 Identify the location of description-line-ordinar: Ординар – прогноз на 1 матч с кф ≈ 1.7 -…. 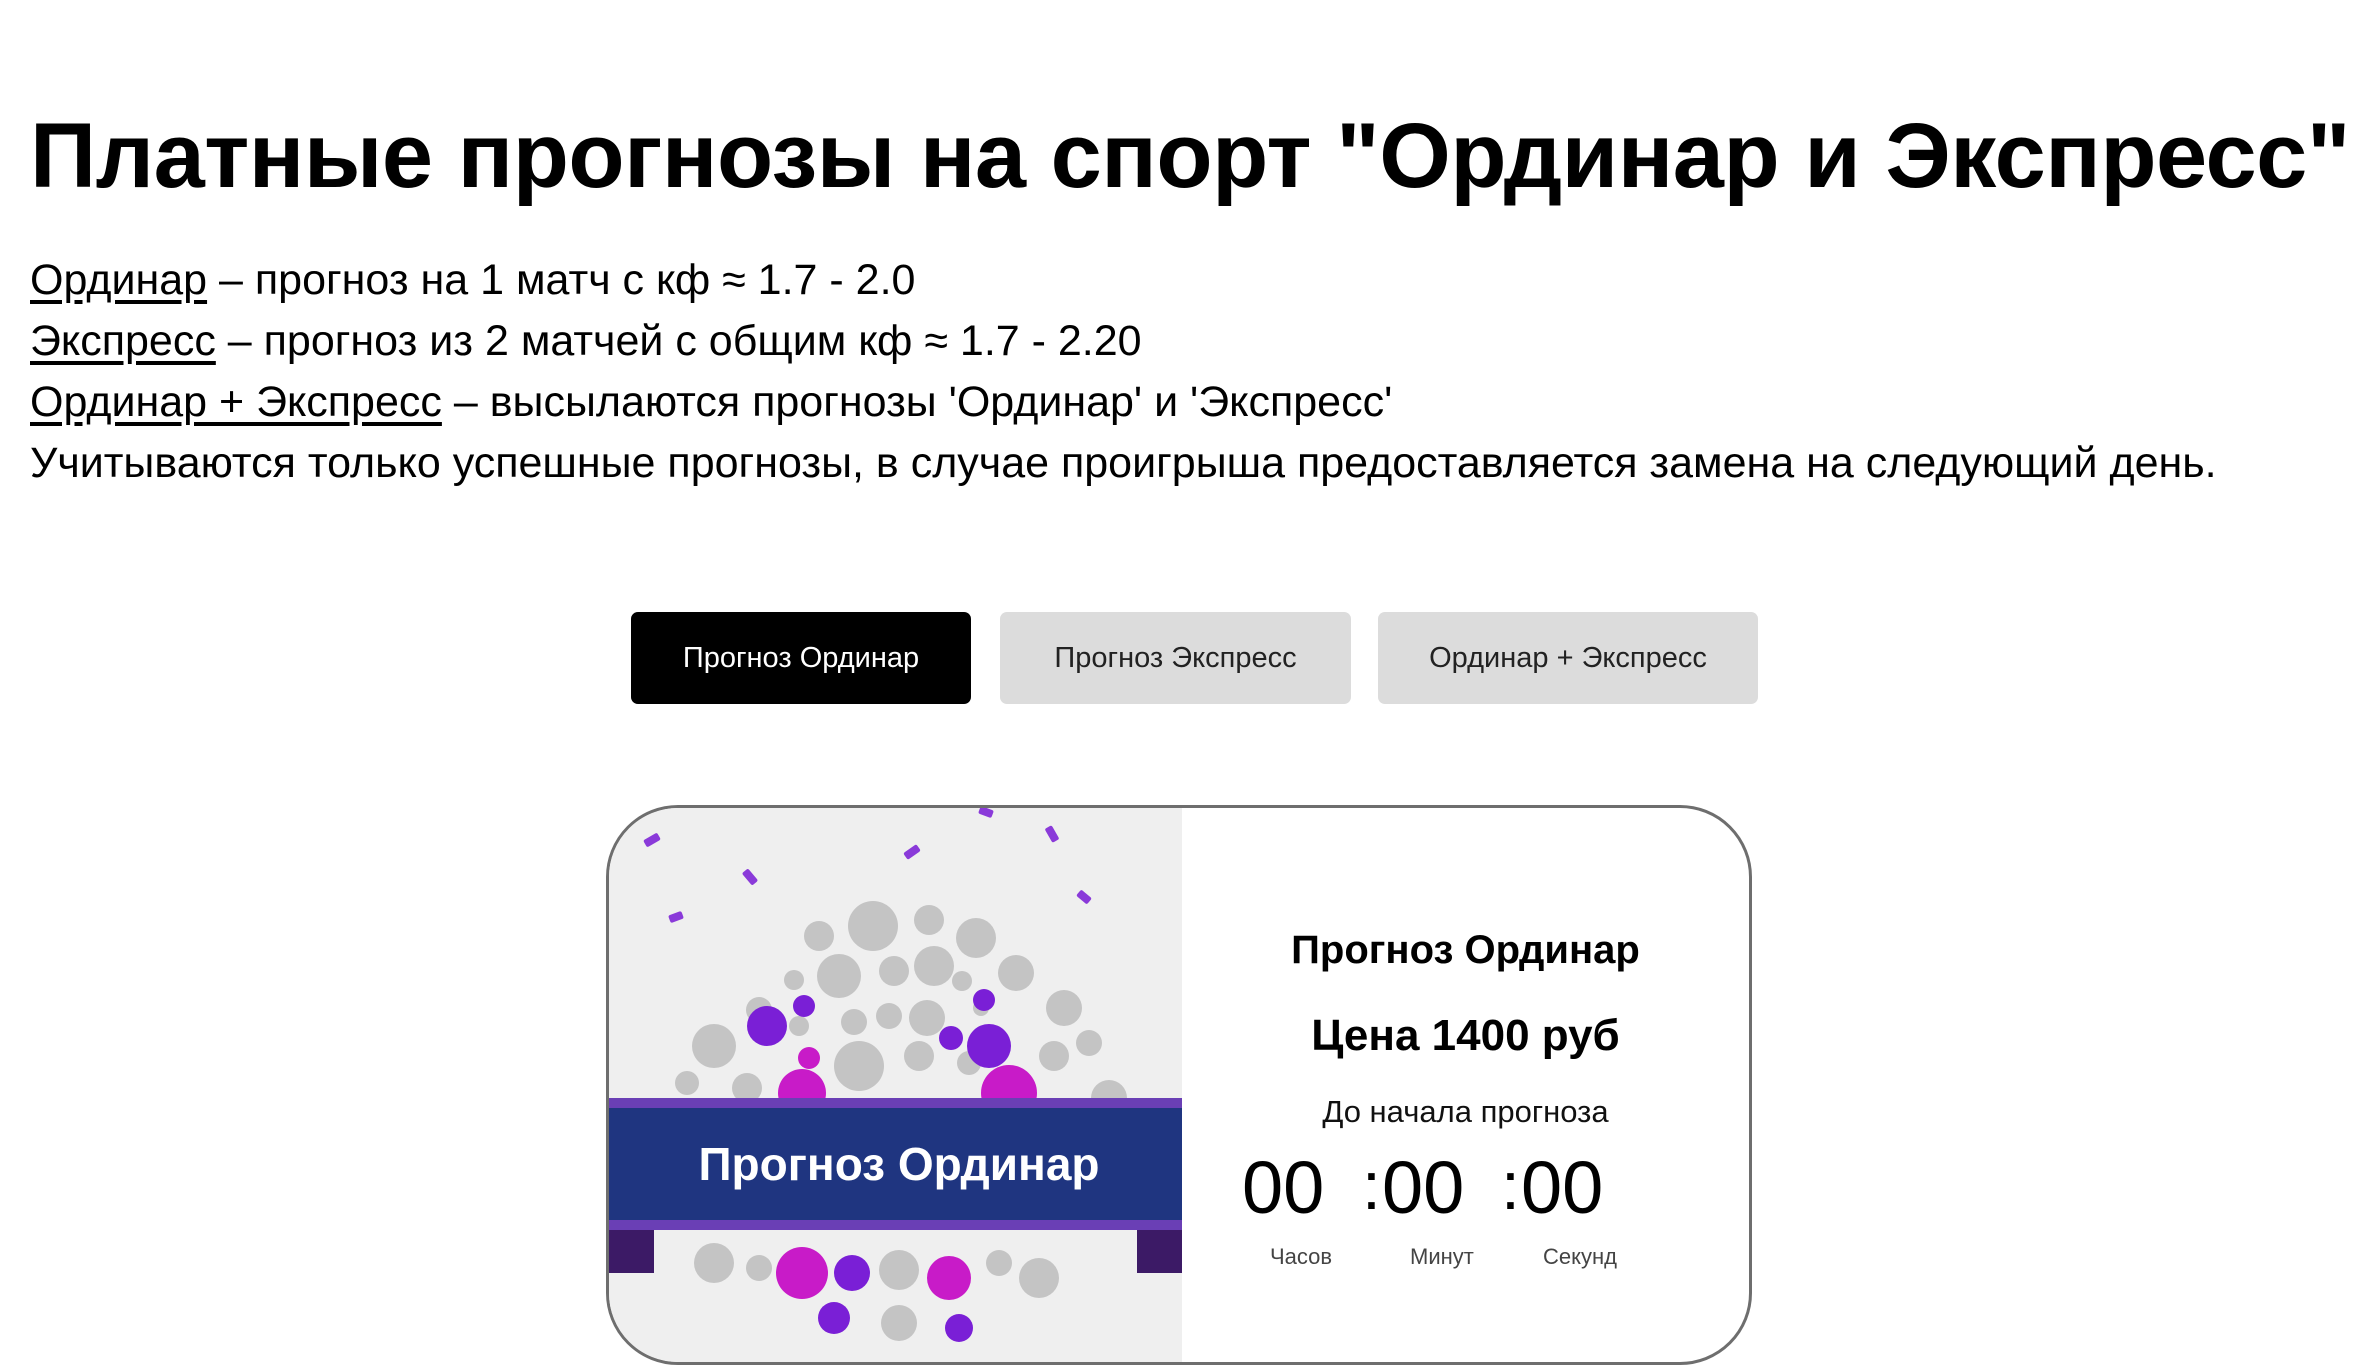
(1123, 280).